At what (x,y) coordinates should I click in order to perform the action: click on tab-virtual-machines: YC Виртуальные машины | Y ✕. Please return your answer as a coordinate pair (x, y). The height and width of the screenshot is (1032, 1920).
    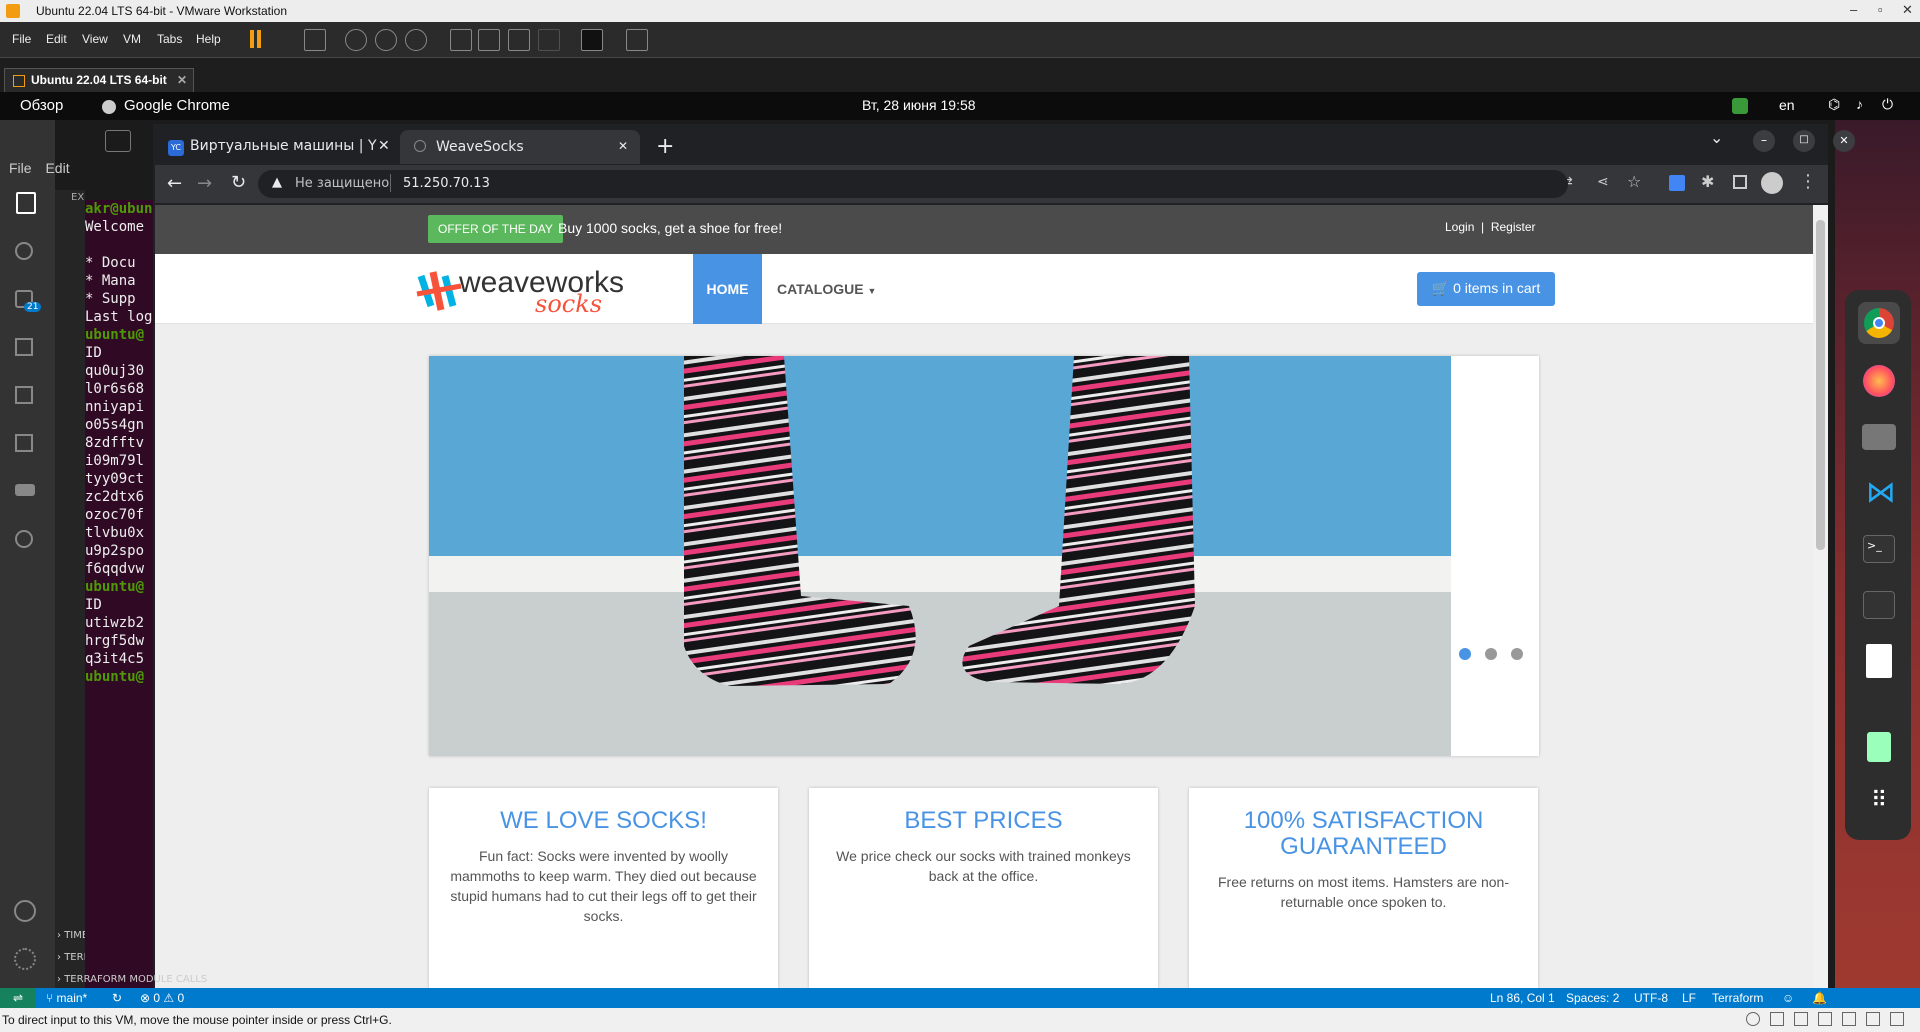
    Looking at the image, I should click on (283, 147).